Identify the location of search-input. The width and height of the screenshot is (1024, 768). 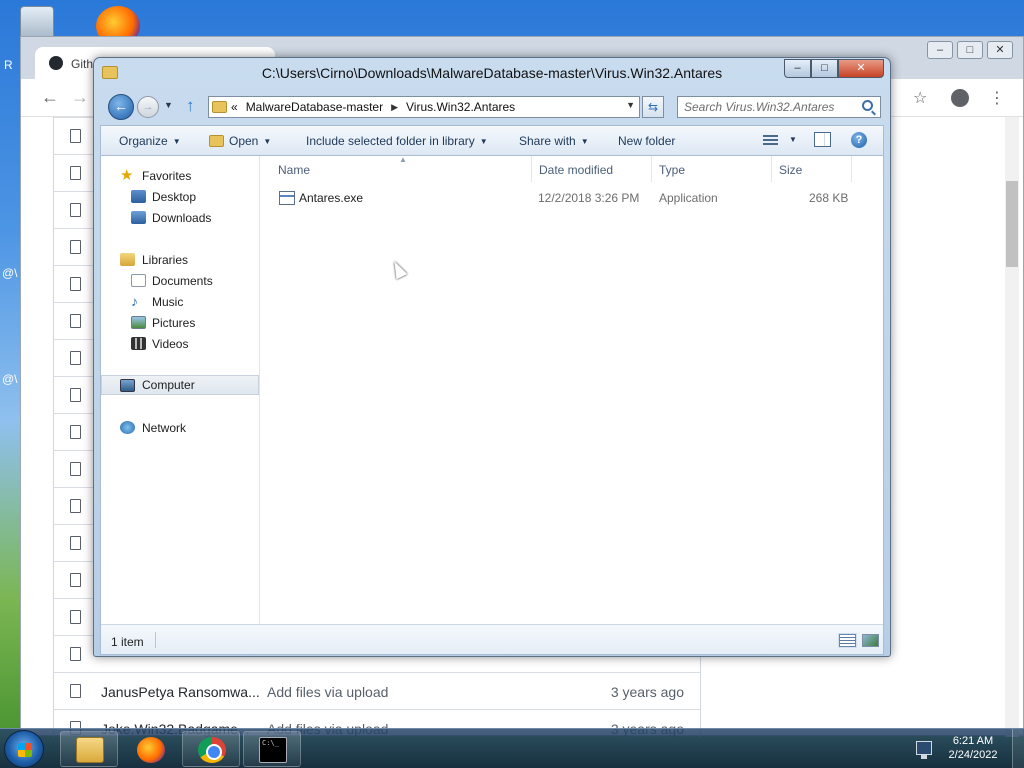
(779, 107).